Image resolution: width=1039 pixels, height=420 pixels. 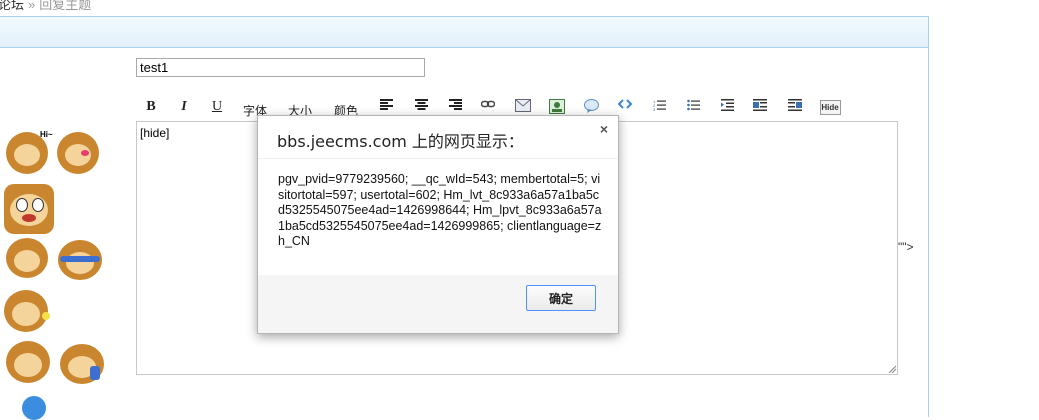 I want to click on emoticon-monkey-kiss, so click(x=78, y=153).